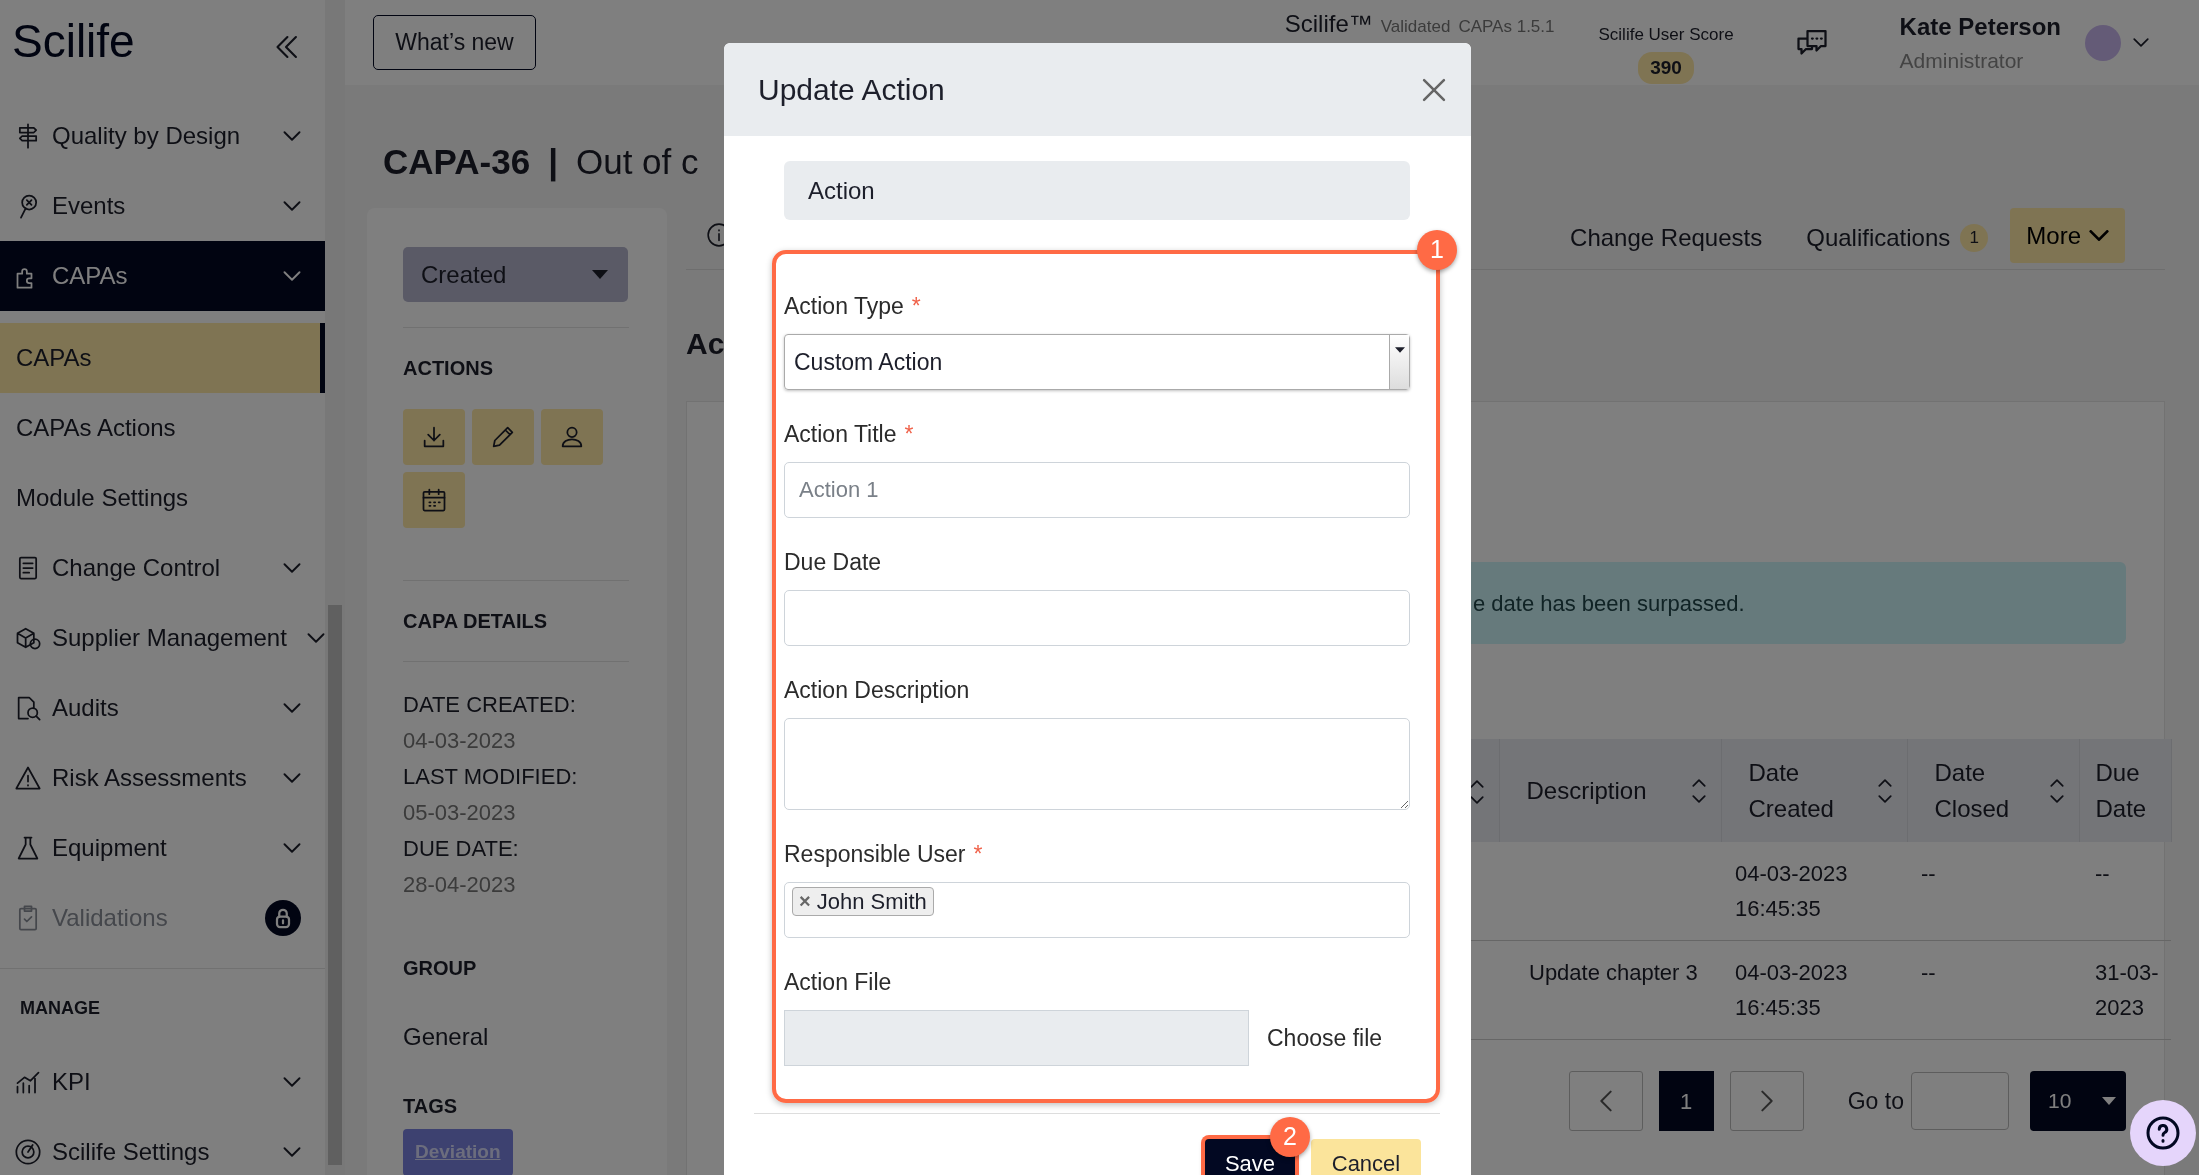  Describe the element at coordinates (1097, 362) in the screenshot. I see `select-field: Custom Action` at that location.